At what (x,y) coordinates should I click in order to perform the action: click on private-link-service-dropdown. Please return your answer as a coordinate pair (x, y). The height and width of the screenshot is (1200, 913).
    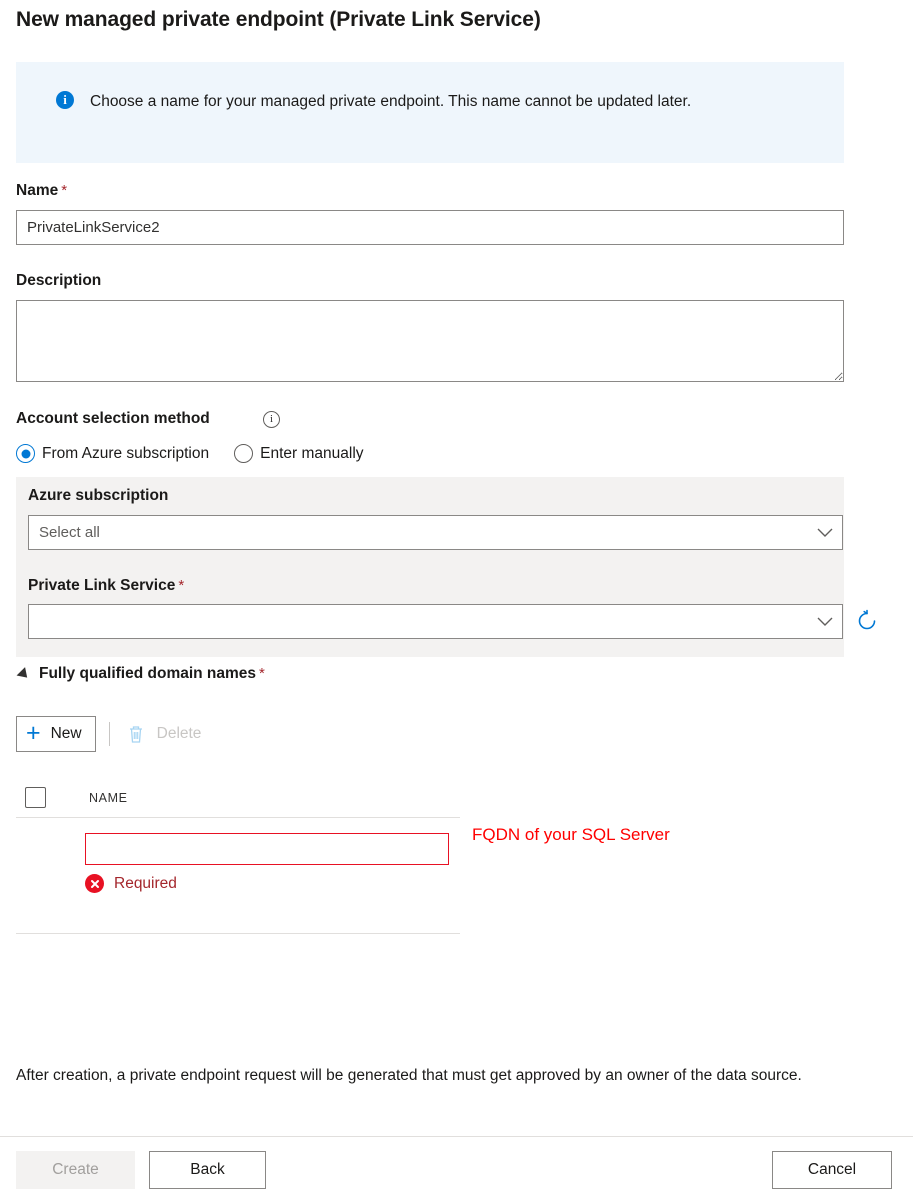
    Looking at the image, I should click on (435, 621).